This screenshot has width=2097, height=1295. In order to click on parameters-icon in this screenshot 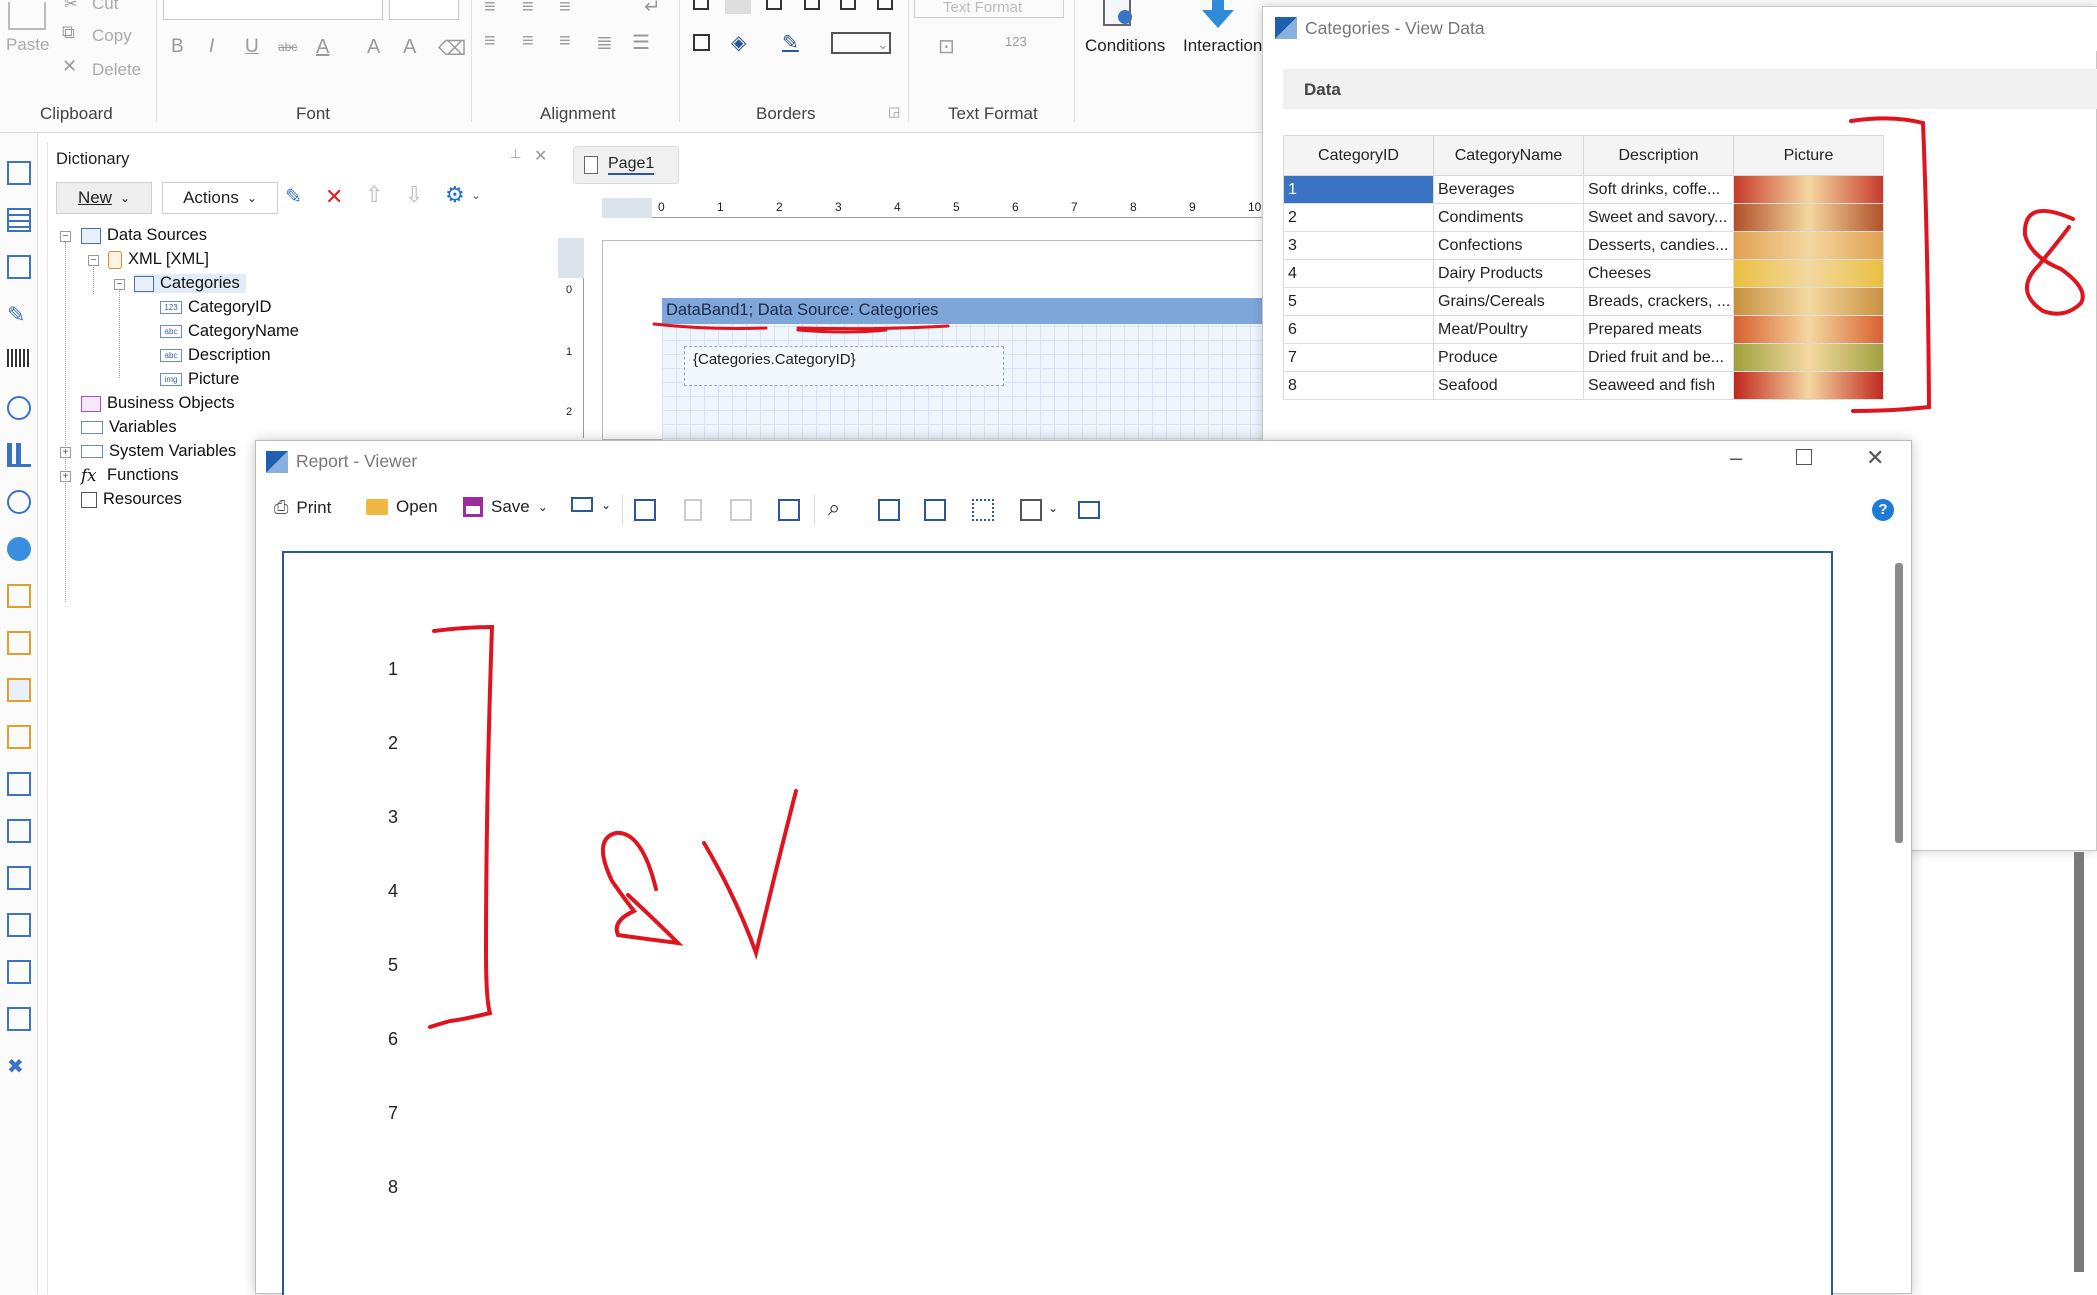, I will do `click(693, 510)`.